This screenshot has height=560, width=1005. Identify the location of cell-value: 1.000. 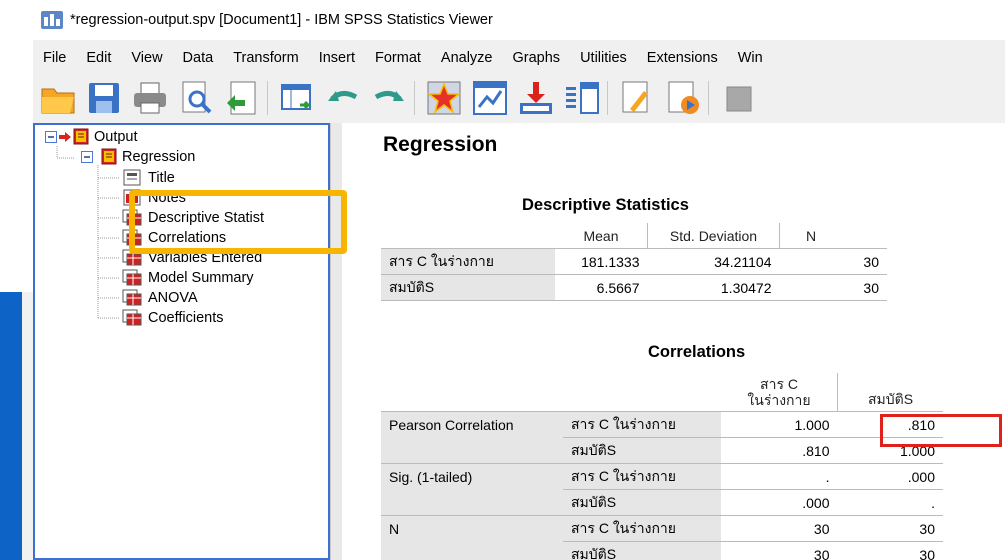
(779, 424).